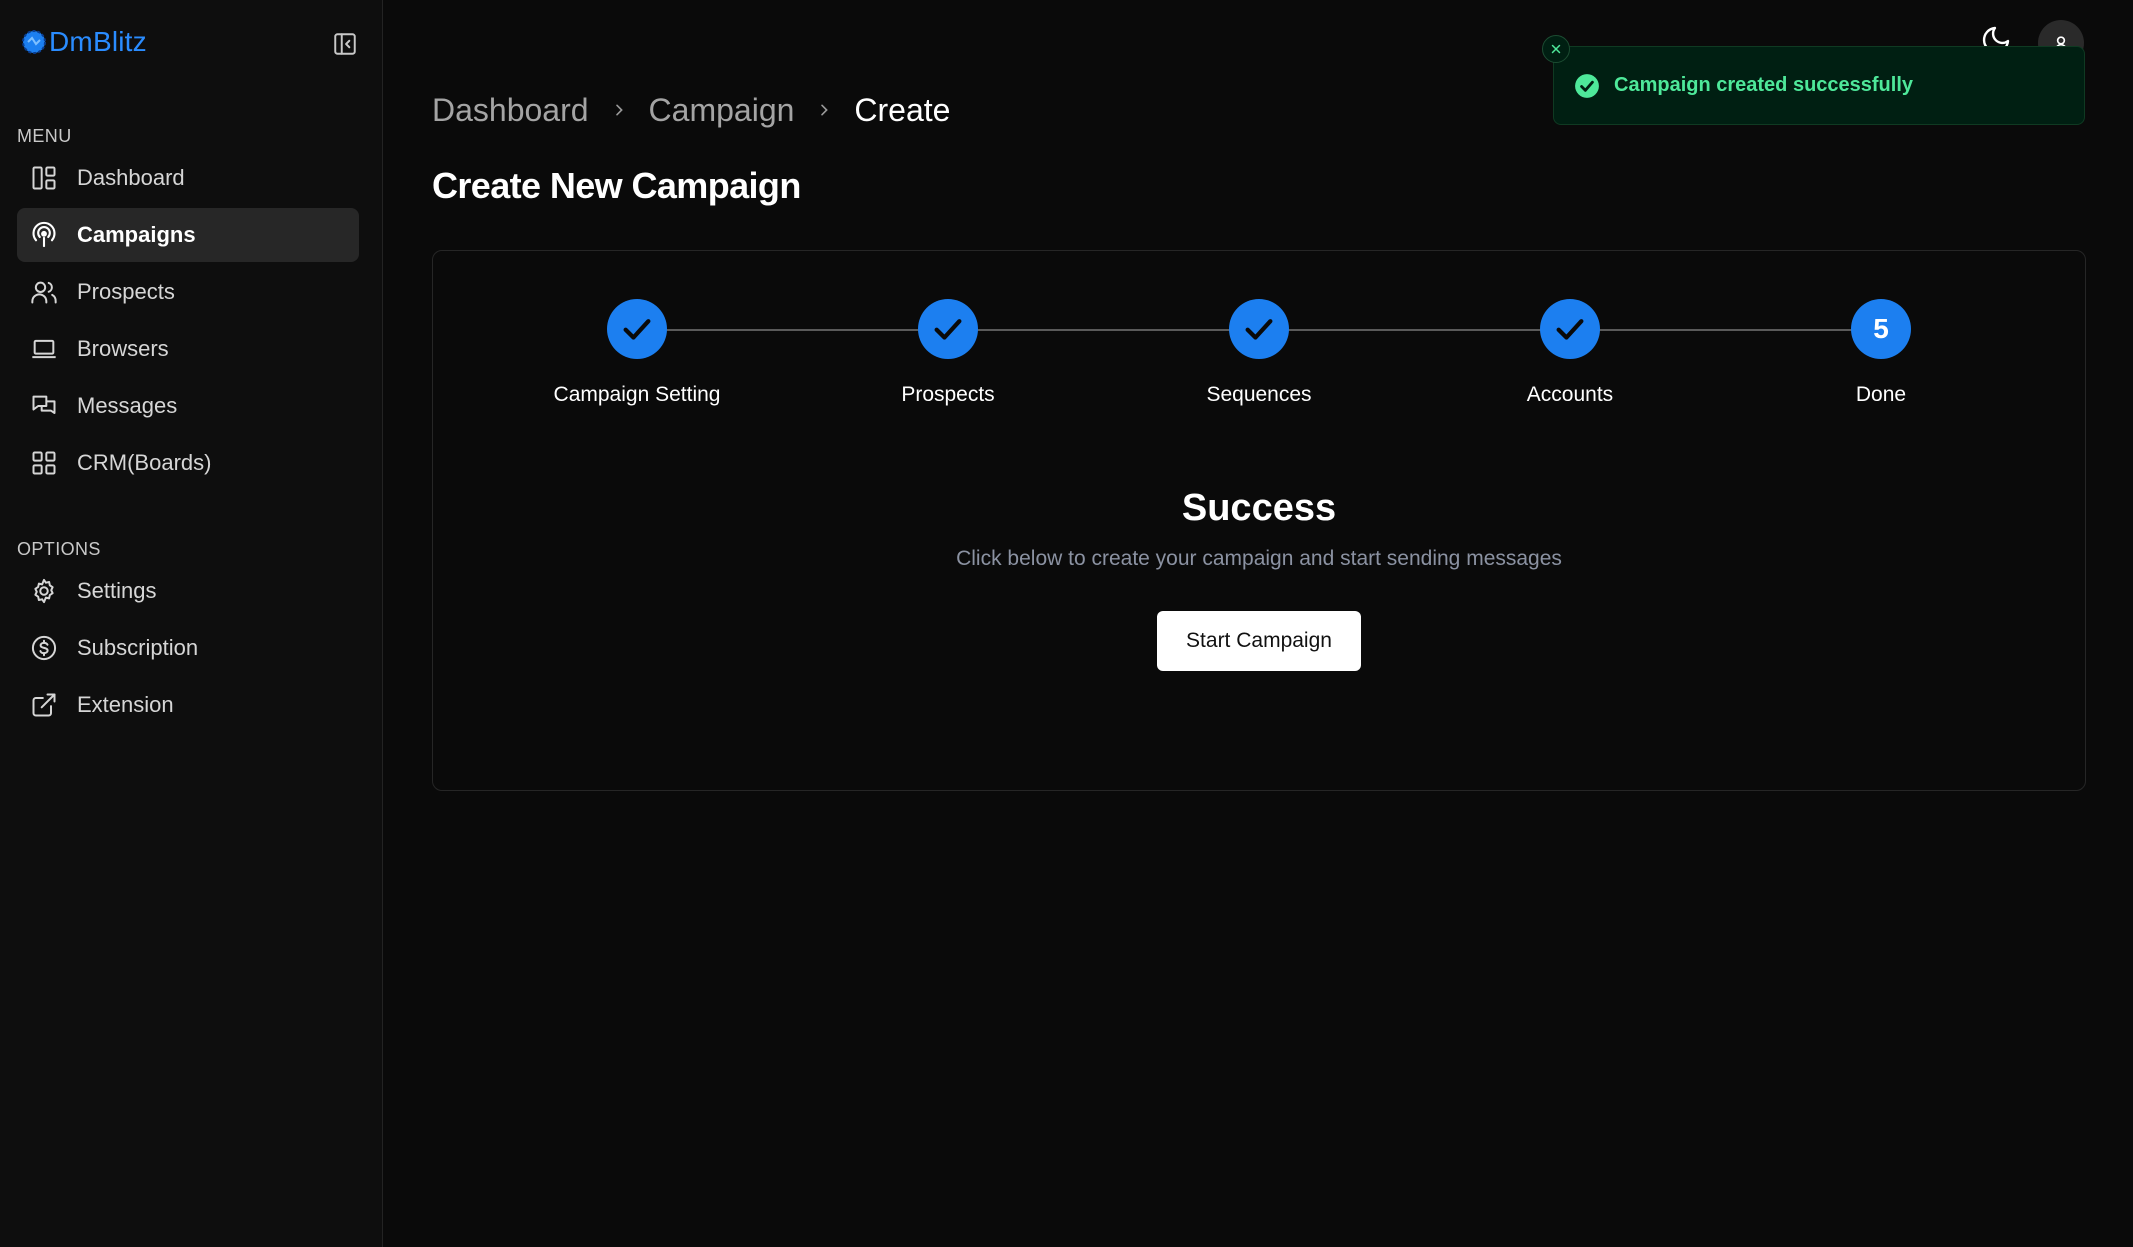  I want to click on sidebar-item-extension: Extension, so click(188, 705).